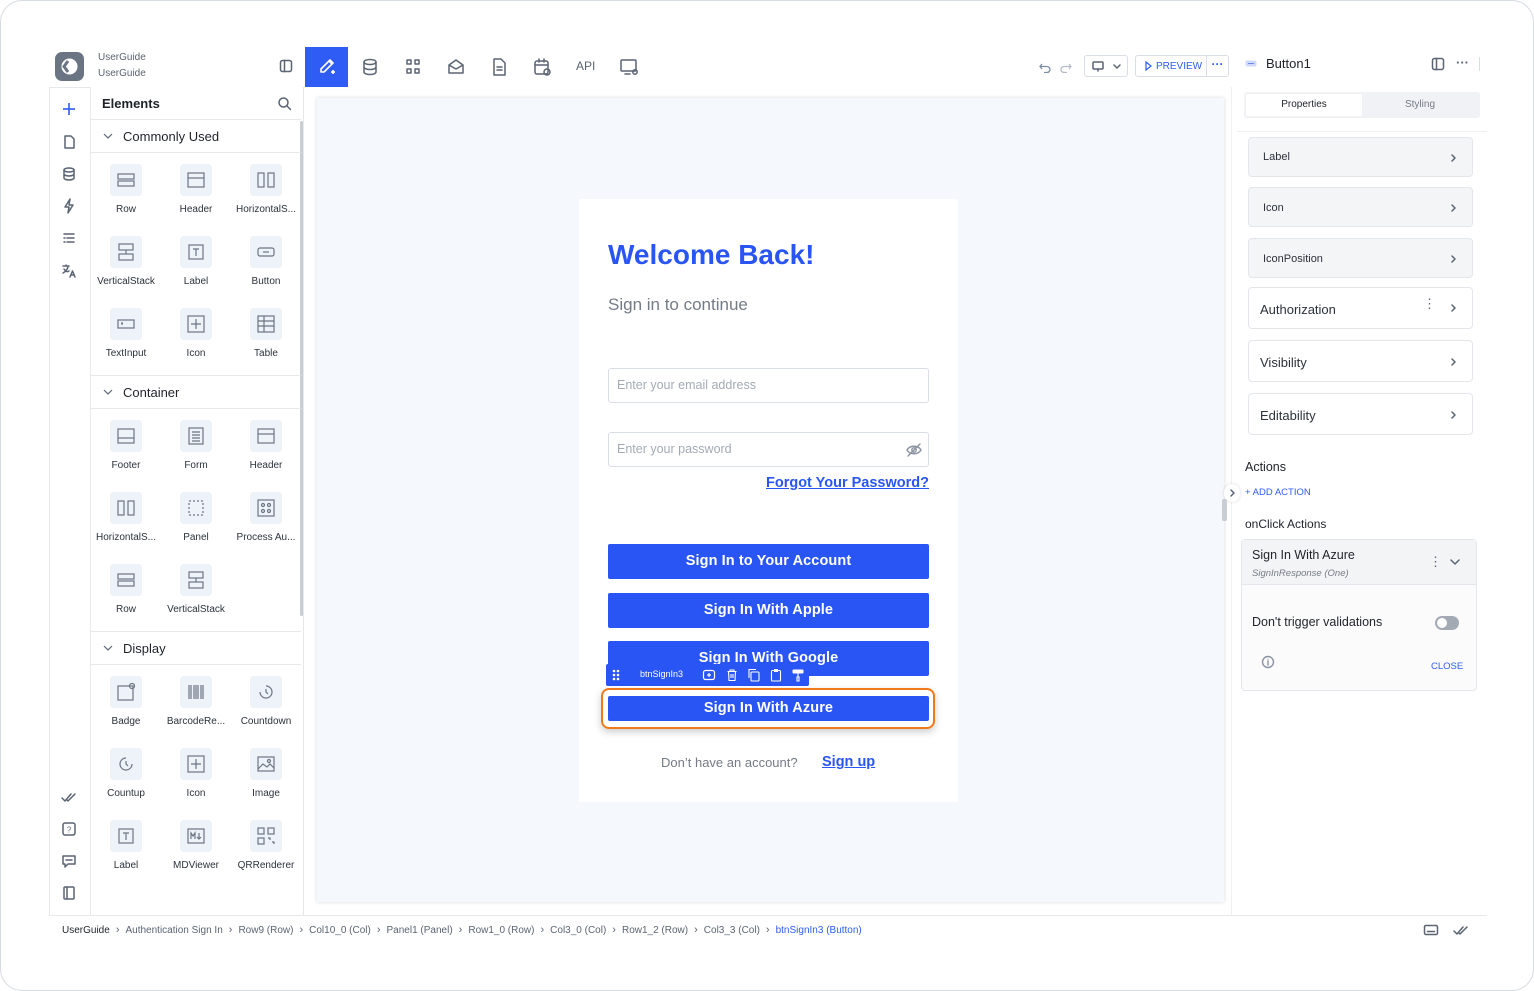 The image size is (1534, 991). What do you see at coordinates (1462, 62) in the screenshot?
I see `more-icon: ···` at bounding box center [1462, 62].